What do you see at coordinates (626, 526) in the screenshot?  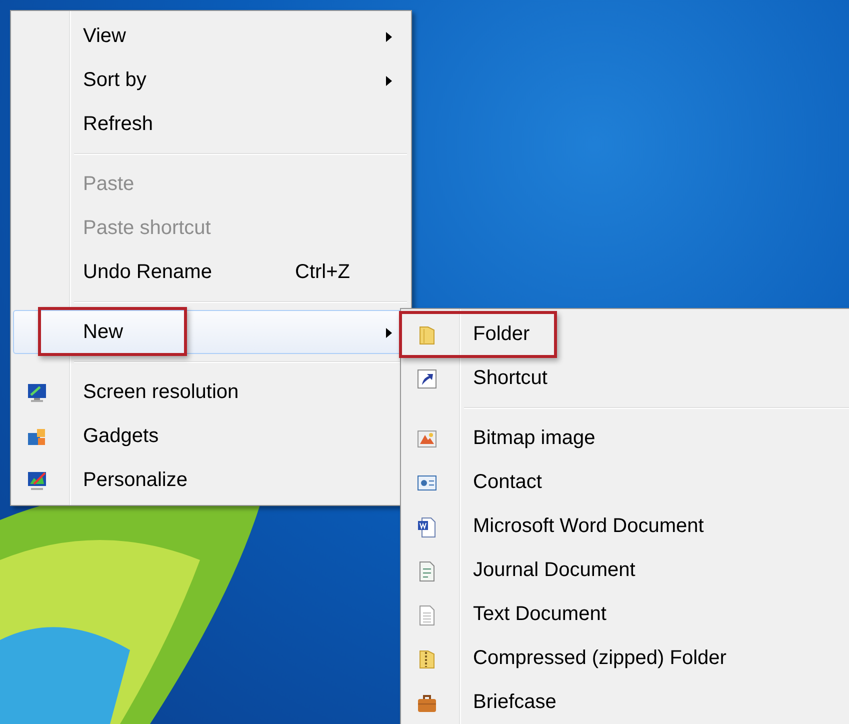 I see `menu-item: Microsoft Word Document` at bounding box center [626, 526].